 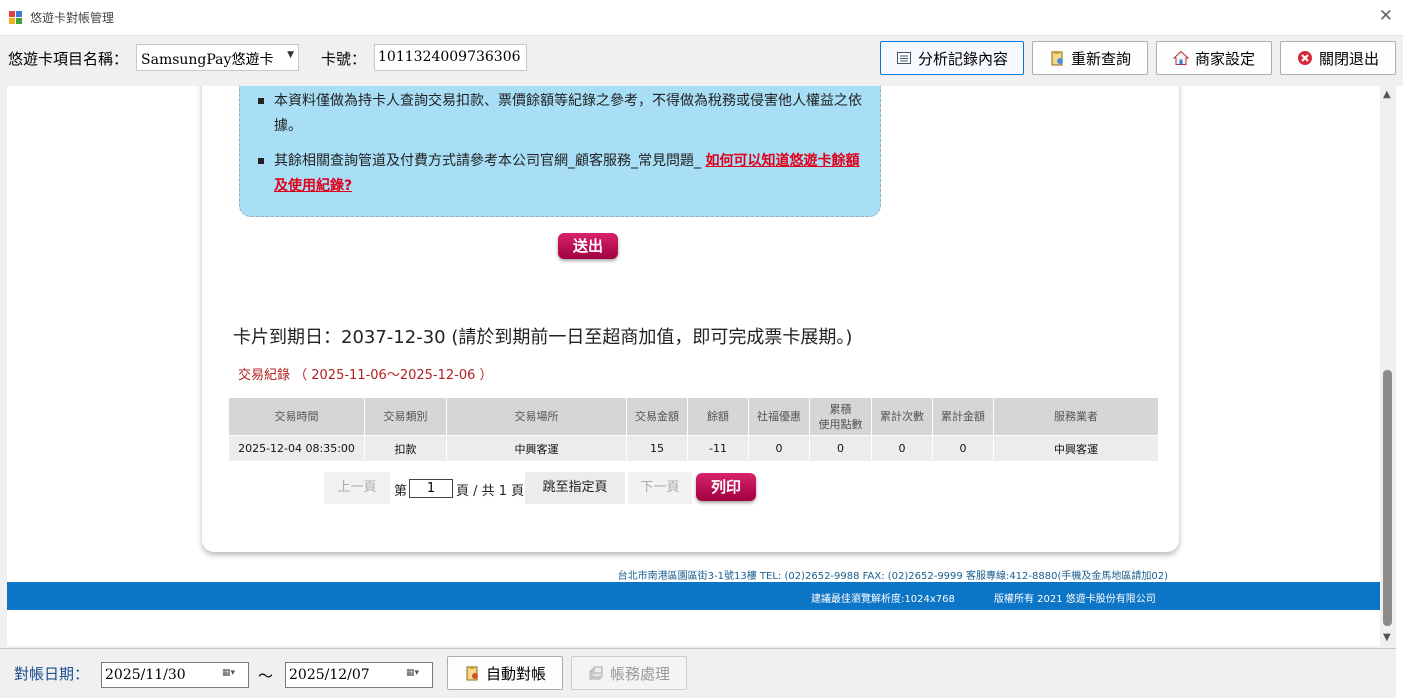 I want to click on prev-page-button: 上一頁, so click(x=357, y=488).